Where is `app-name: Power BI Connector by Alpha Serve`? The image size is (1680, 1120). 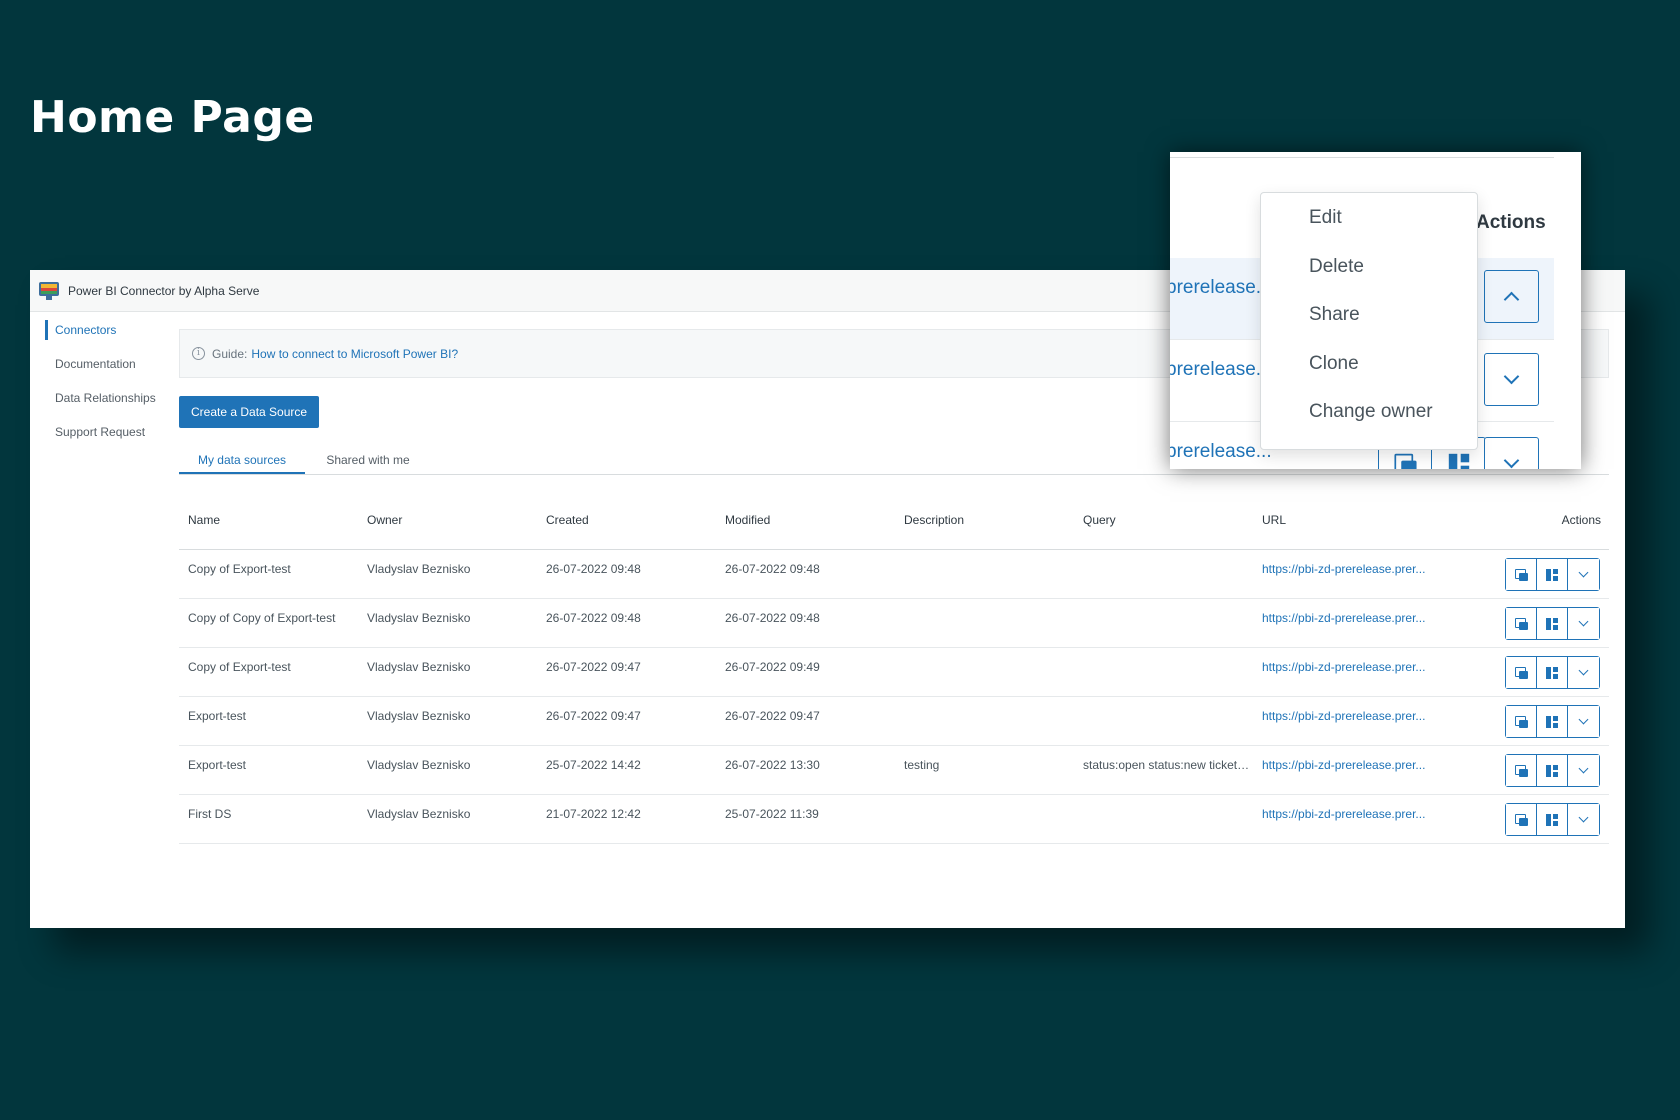
app-name: Power BI Connector by Alpha Serve is located at coordinates (164, 290).